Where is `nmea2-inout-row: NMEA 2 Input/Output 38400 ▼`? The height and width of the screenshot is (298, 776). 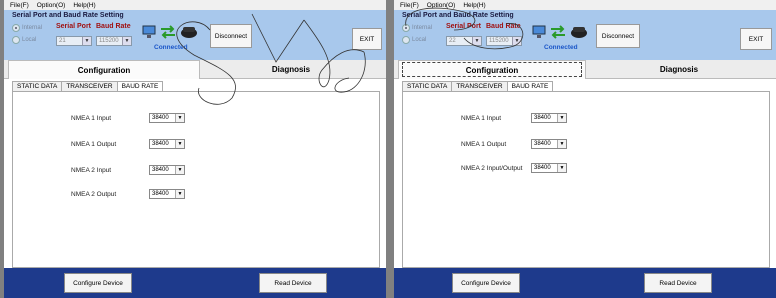 nmea2-inout-row: NMEA 2 Input/Output 38400 ▼ is located at coordinates (514, 168).